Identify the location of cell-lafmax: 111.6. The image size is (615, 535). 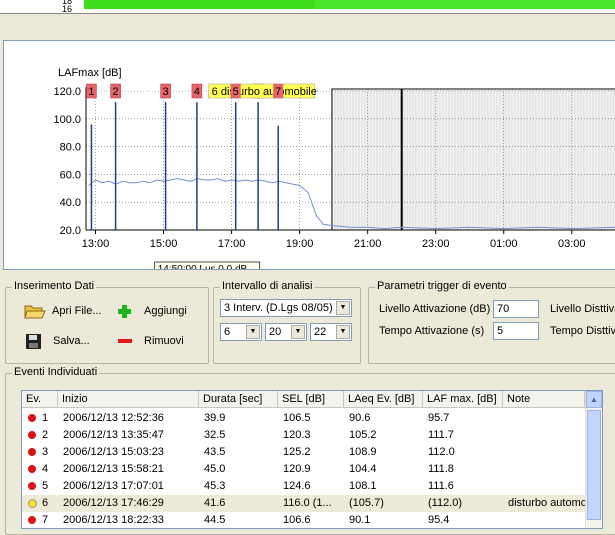
(441, 486).